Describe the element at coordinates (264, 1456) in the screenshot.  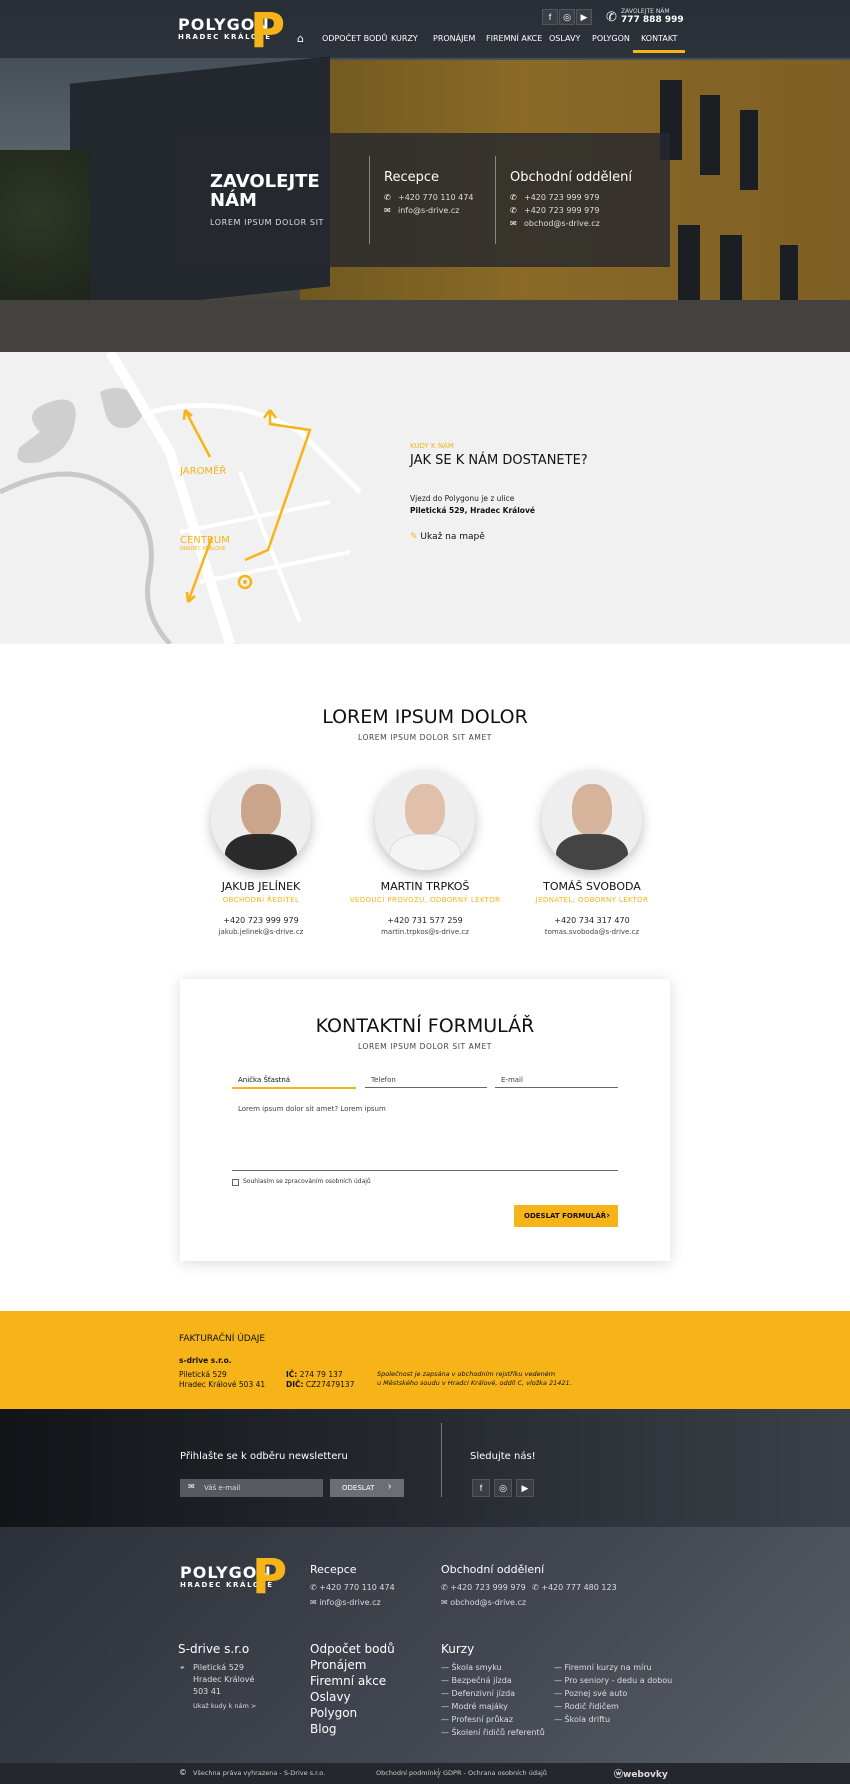
I see `newsletter-title: Přihlašte se k odběru newsletteru` at that location.